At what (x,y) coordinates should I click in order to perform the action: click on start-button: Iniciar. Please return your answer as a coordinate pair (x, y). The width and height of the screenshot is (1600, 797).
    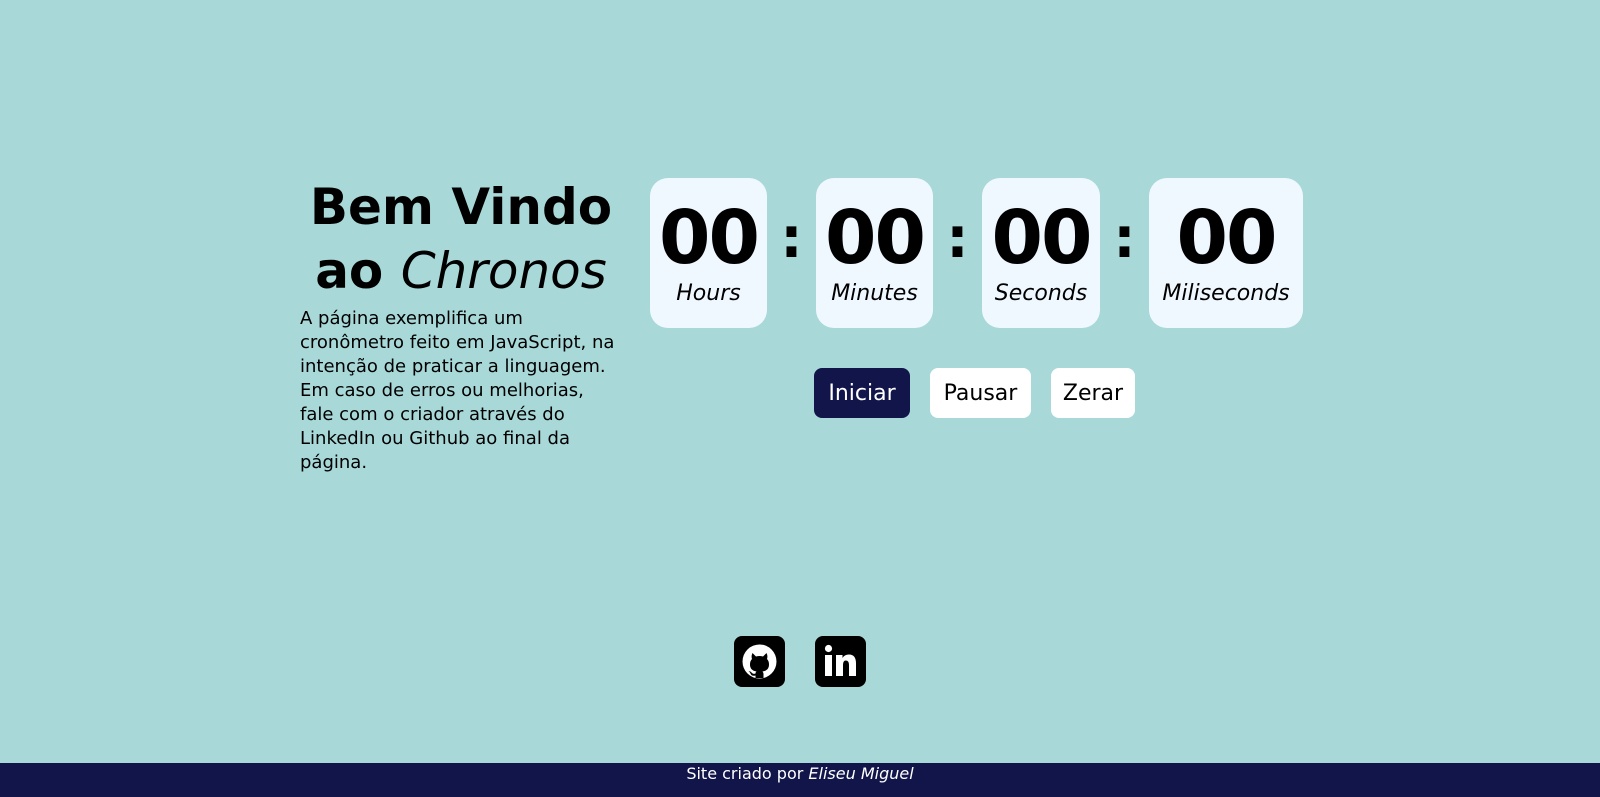
    Looking at the image, I should click on (862, 393).